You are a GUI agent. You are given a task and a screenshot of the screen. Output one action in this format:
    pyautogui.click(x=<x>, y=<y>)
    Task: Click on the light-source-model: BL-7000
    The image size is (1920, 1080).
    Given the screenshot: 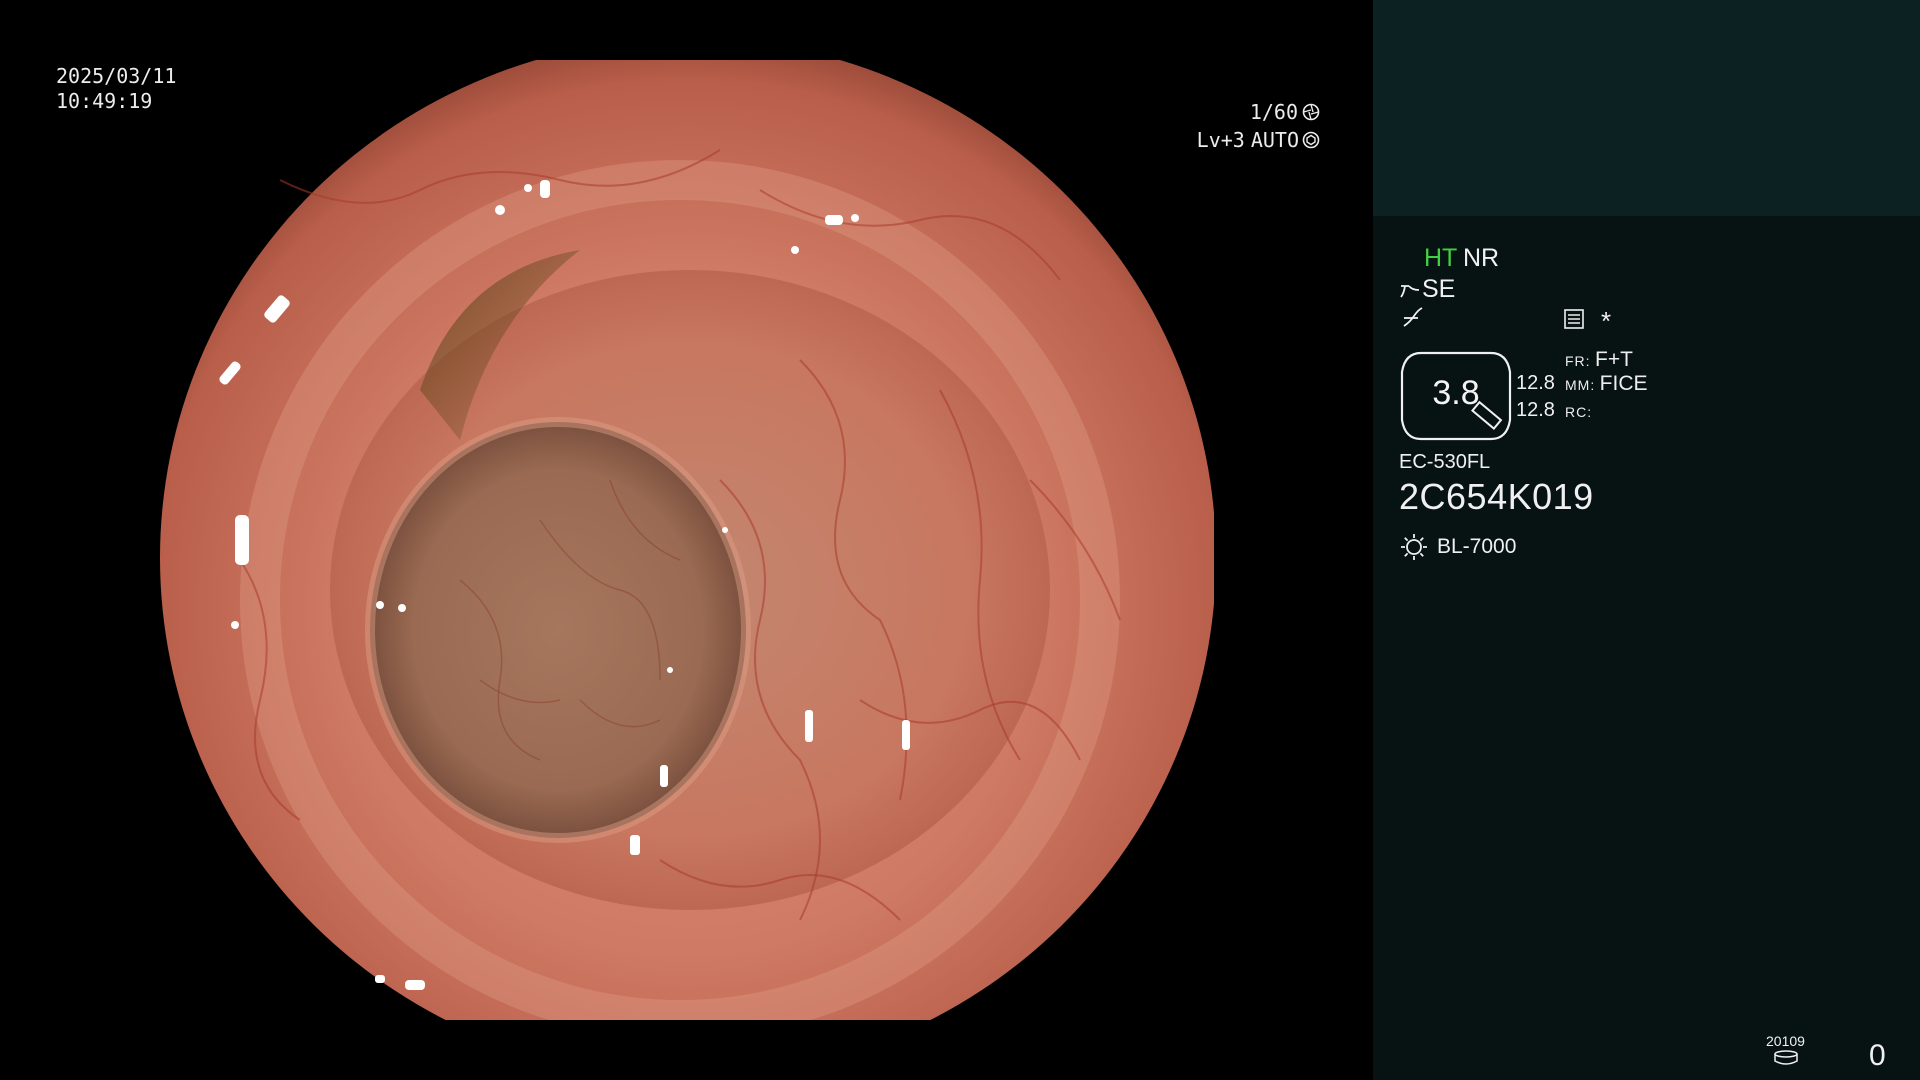 What is the action you would take?
    pyautogui.click(x=1477, y=546)
    